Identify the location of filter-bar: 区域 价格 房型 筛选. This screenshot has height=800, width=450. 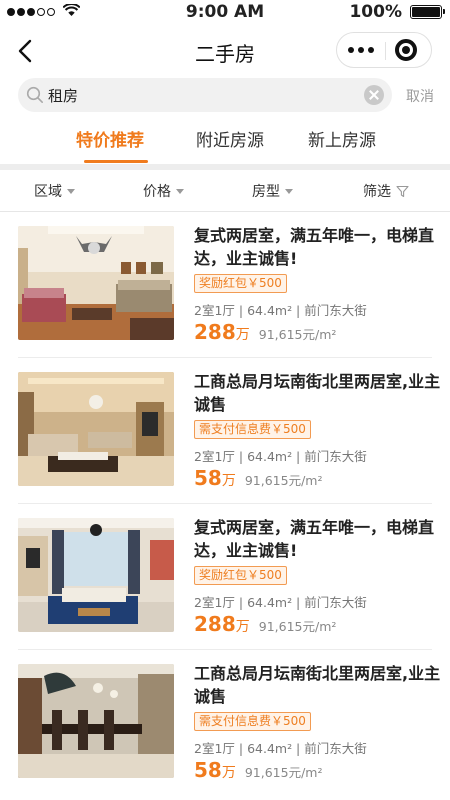
(225, 191).